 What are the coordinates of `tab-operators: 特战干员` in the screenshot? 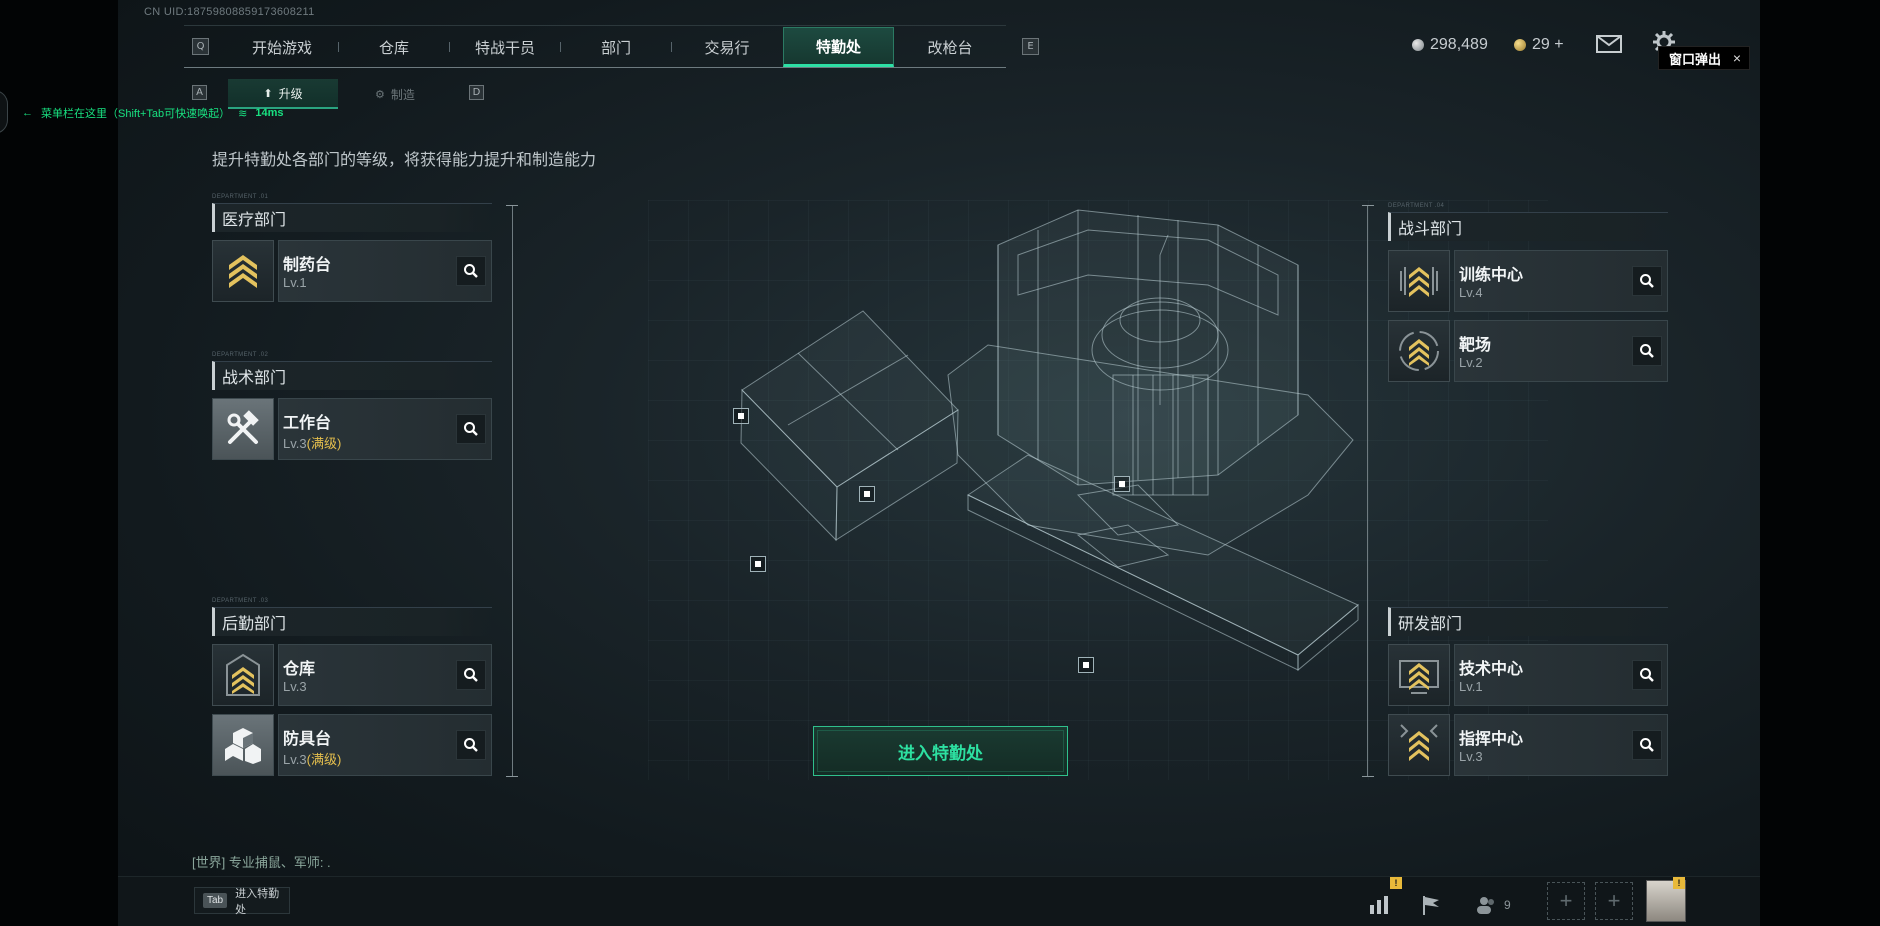 It's located at (505, 47).